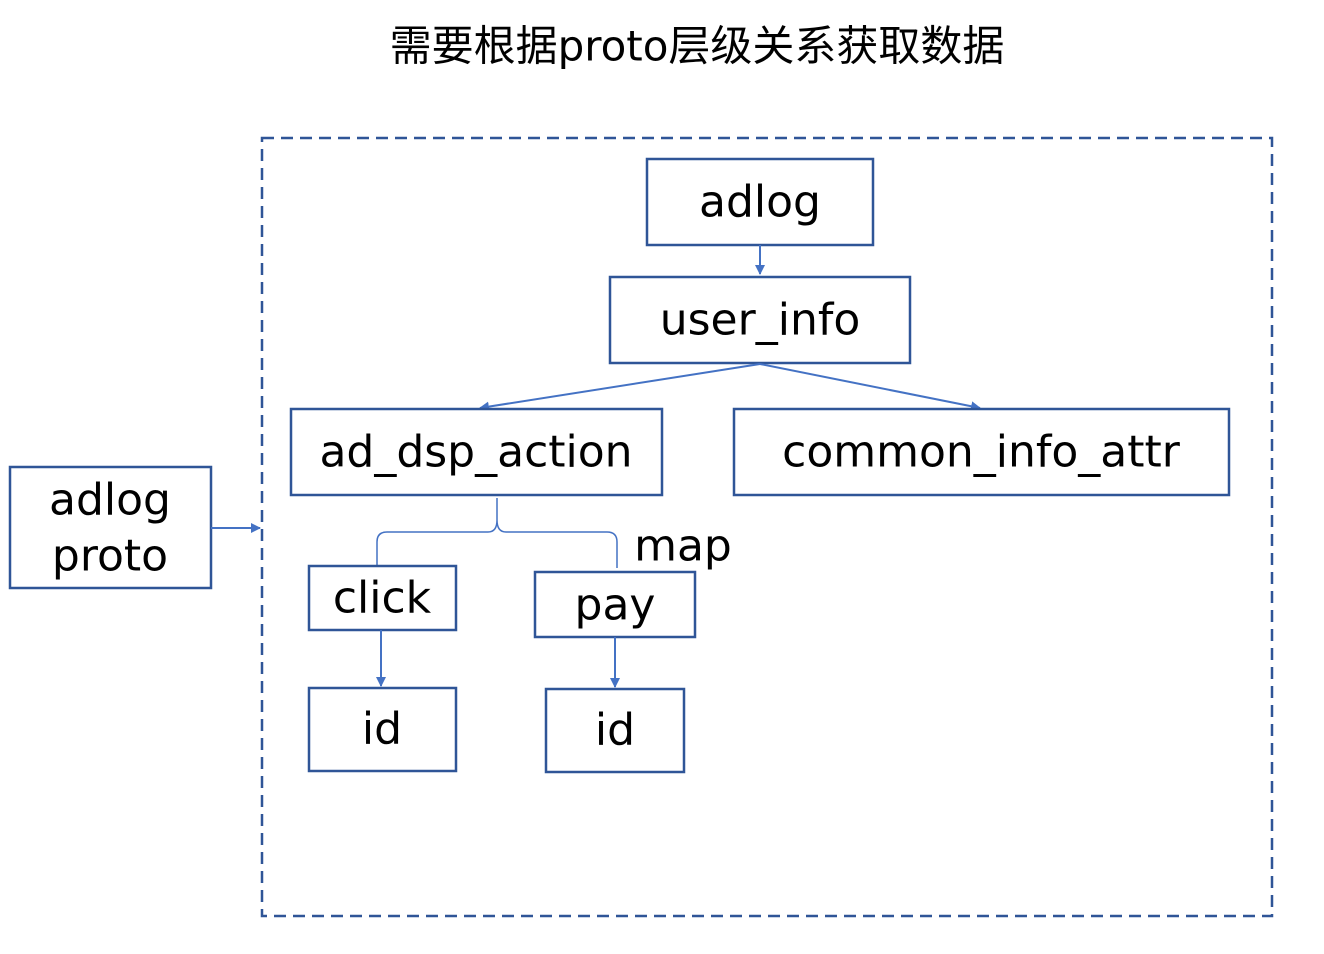  What do you see at coordinates (683, 546) in the screenshot?
I see `map-label: map` at bounding box center [683, 546].